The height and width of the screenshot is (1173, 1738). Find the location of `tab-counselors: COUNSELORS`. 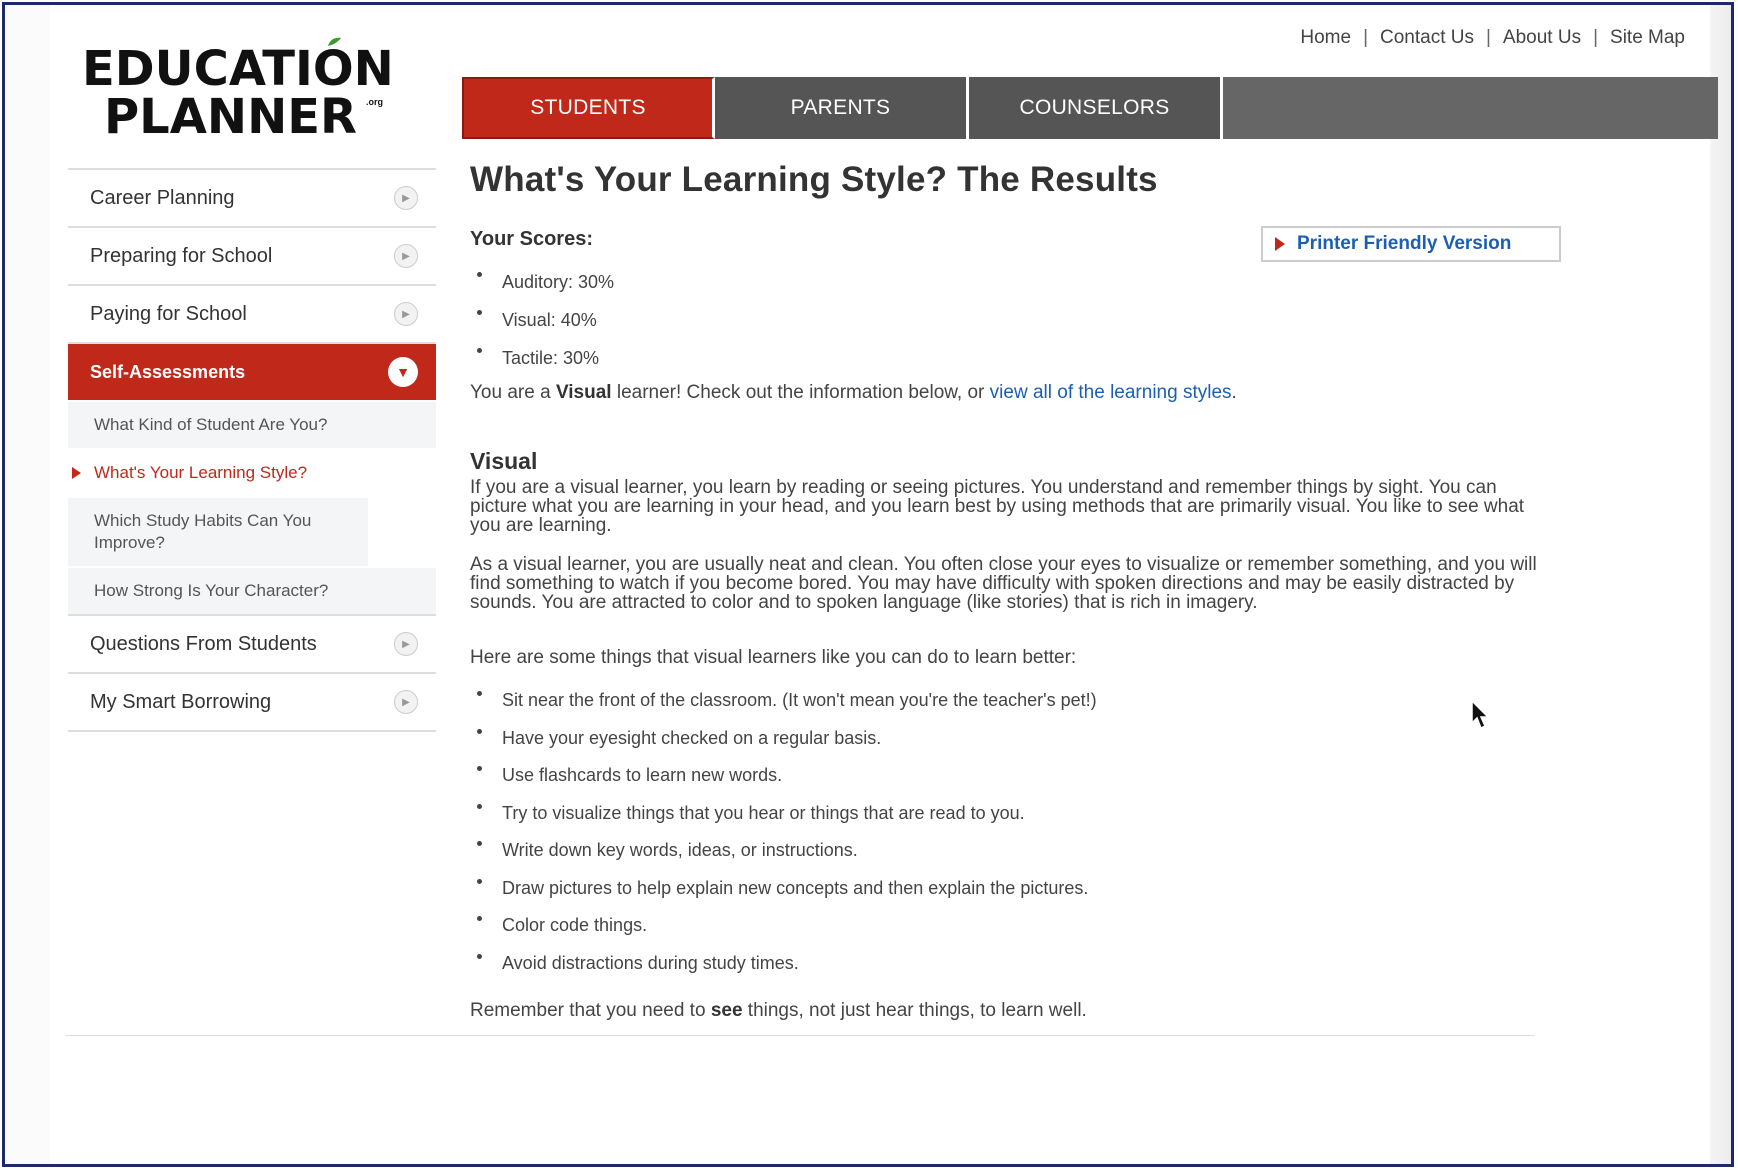

tab-counselors: COUNSELORS is located at coordinates (1096, 108).